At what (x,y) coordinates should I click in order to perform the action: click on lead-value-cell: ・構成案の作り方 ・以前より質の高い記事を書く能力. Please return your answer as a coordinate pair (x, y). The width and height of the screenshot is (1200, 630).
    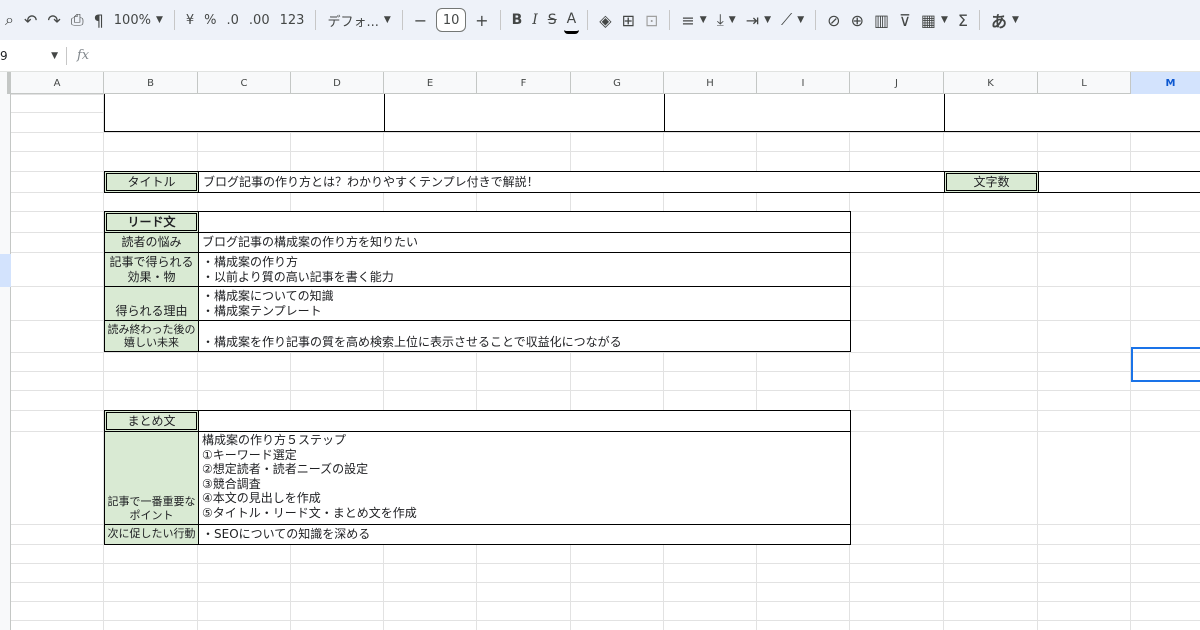
    Looking at the image, I should click on (524, 269).